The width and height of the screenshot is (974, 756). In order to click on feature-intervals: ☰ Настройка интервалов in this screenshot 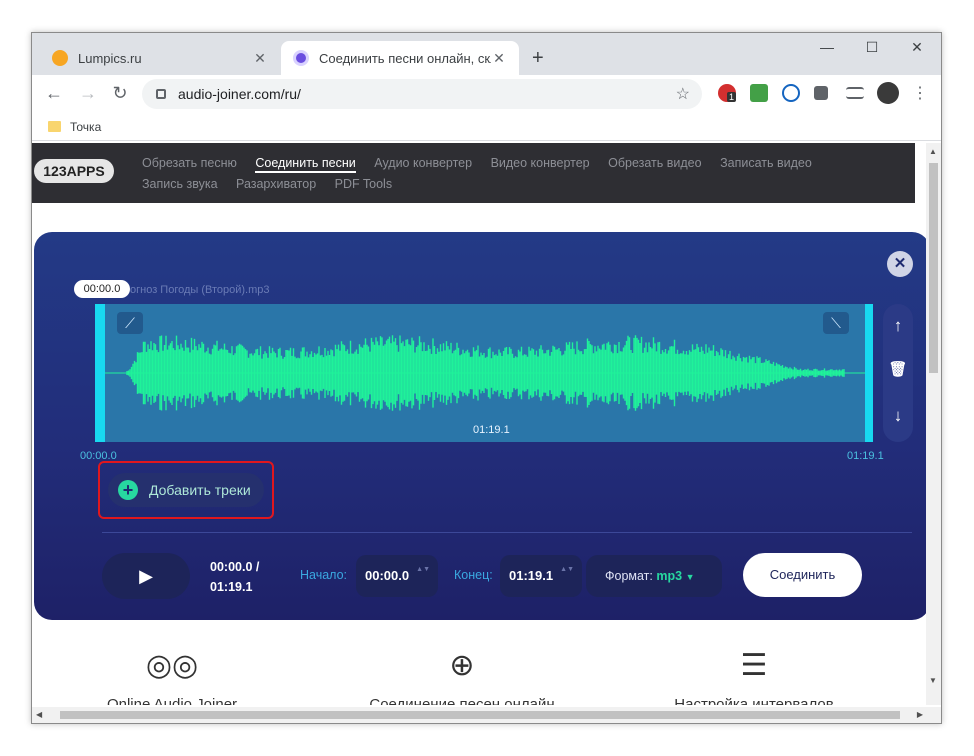, I will do `click(754, 676)`.